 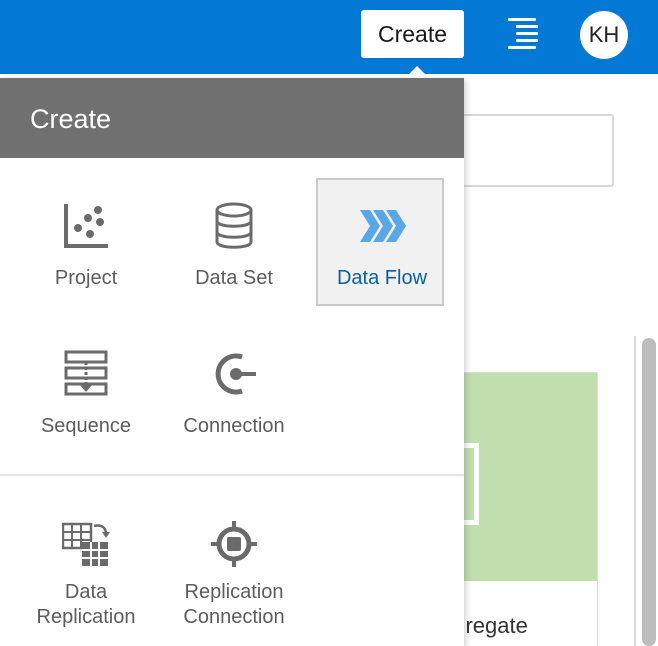 What do you see at coordinates (86, 617) in the screenshot?
I see `tile-label-line2: Replication` at bounding box center [86, 617].